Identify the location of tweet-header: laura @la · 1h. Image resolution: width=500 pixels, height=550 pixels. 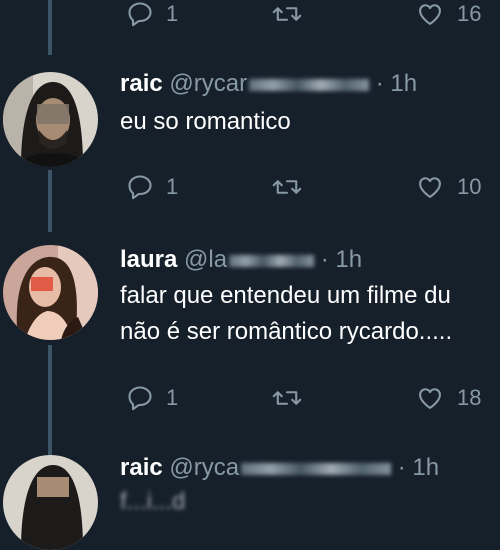
(241, 260).